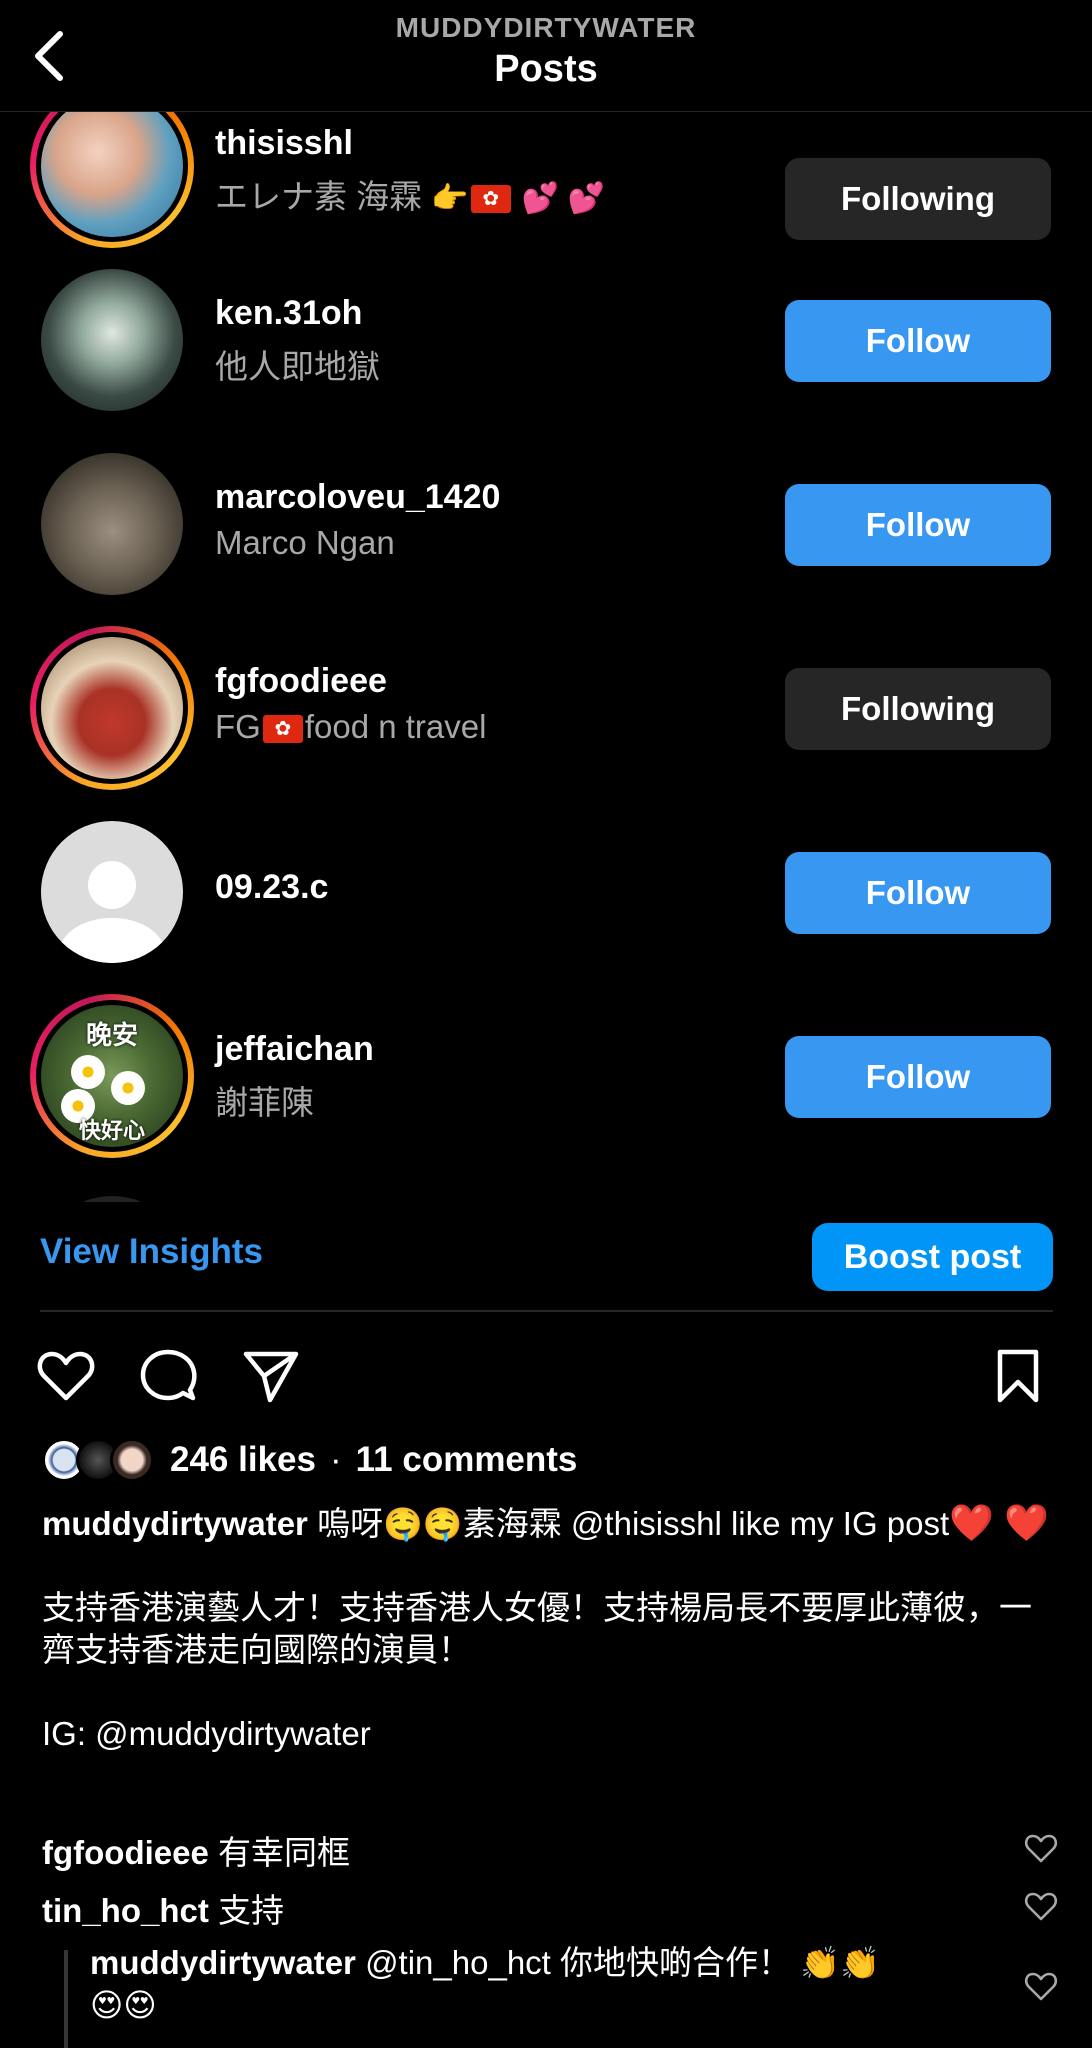  Describe the element at coordinates (546, 534) in the screenshot. I see `list-item: marcoloveu_1420 Marco Ngan Follow` at that location.